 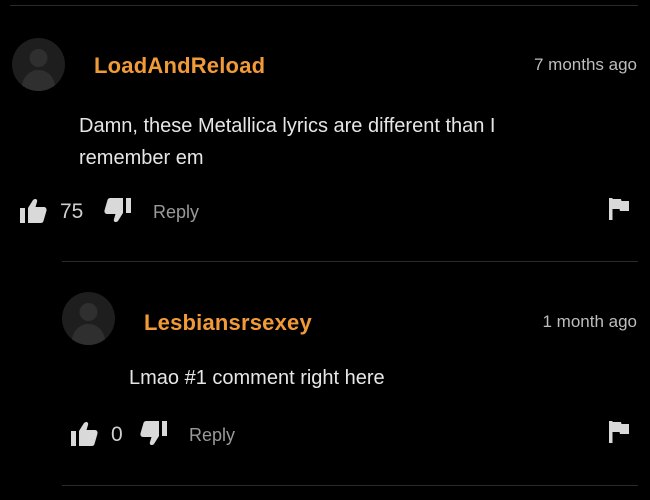 What do you see at coordinates (324, 5) in the screenshot?
I see `top-divider` at bounding box center [324, 5].